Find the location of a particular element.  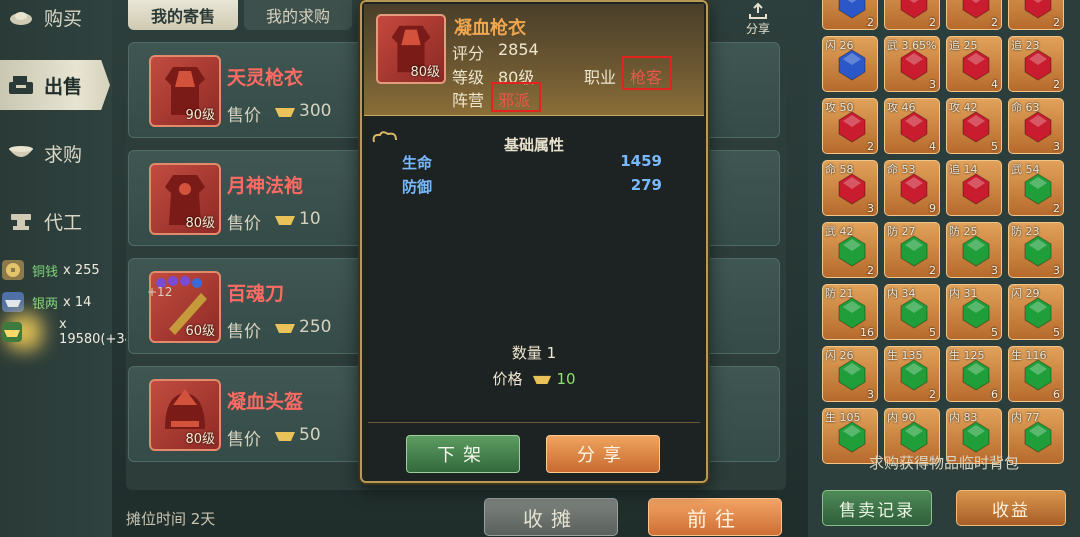

anvil-icon is located at coordinates (21, 221).